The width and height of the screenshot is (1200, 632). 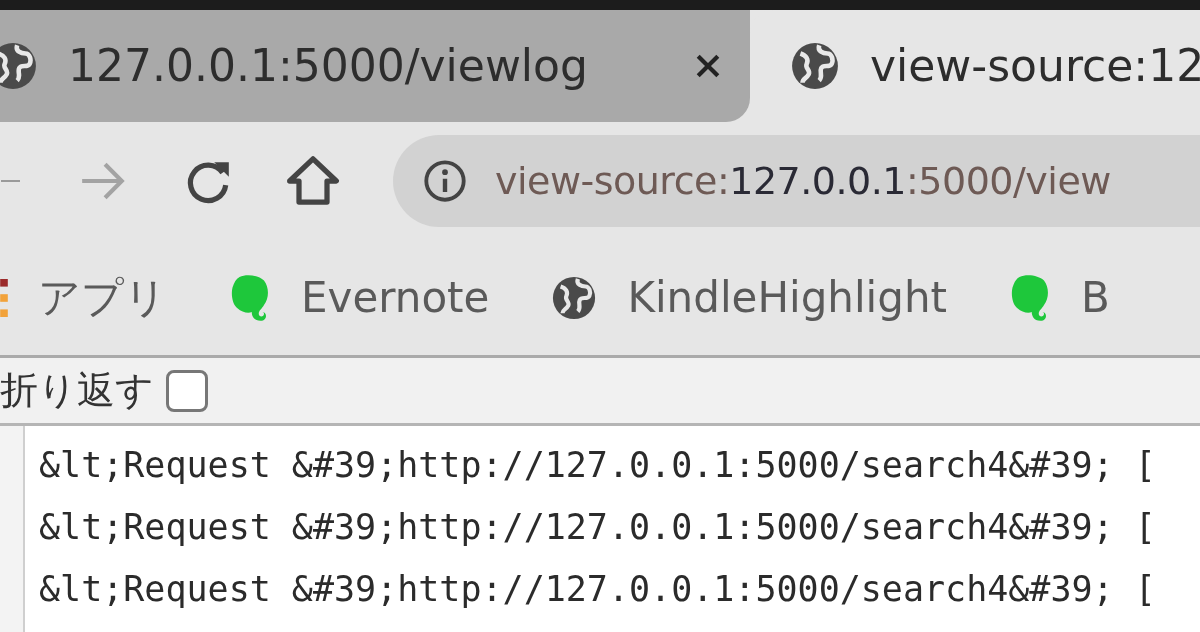 I want to click on wrap-label: 折り返す, so click(x=77, y=390).